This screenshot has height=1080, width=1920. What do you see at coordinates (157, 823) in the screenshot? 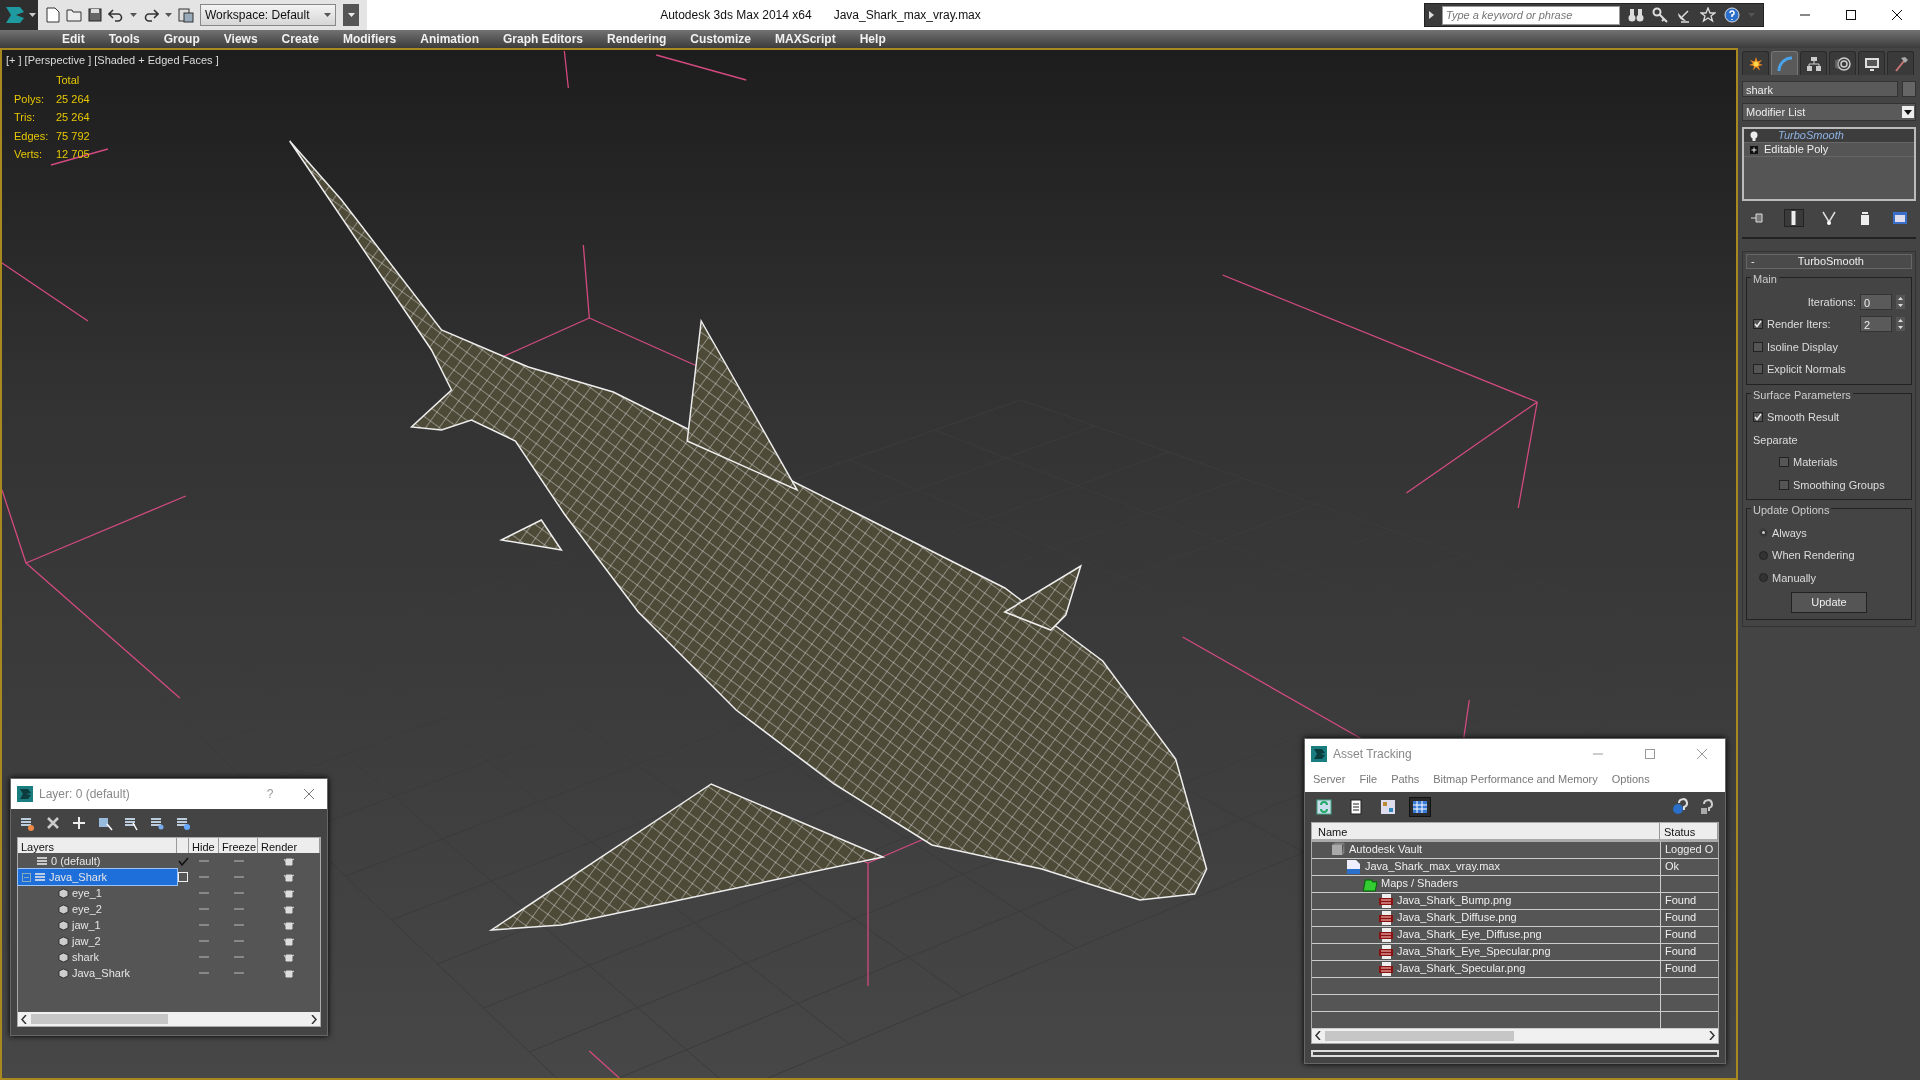
I see `find-layer-icon` at bounding box center [157, 823].